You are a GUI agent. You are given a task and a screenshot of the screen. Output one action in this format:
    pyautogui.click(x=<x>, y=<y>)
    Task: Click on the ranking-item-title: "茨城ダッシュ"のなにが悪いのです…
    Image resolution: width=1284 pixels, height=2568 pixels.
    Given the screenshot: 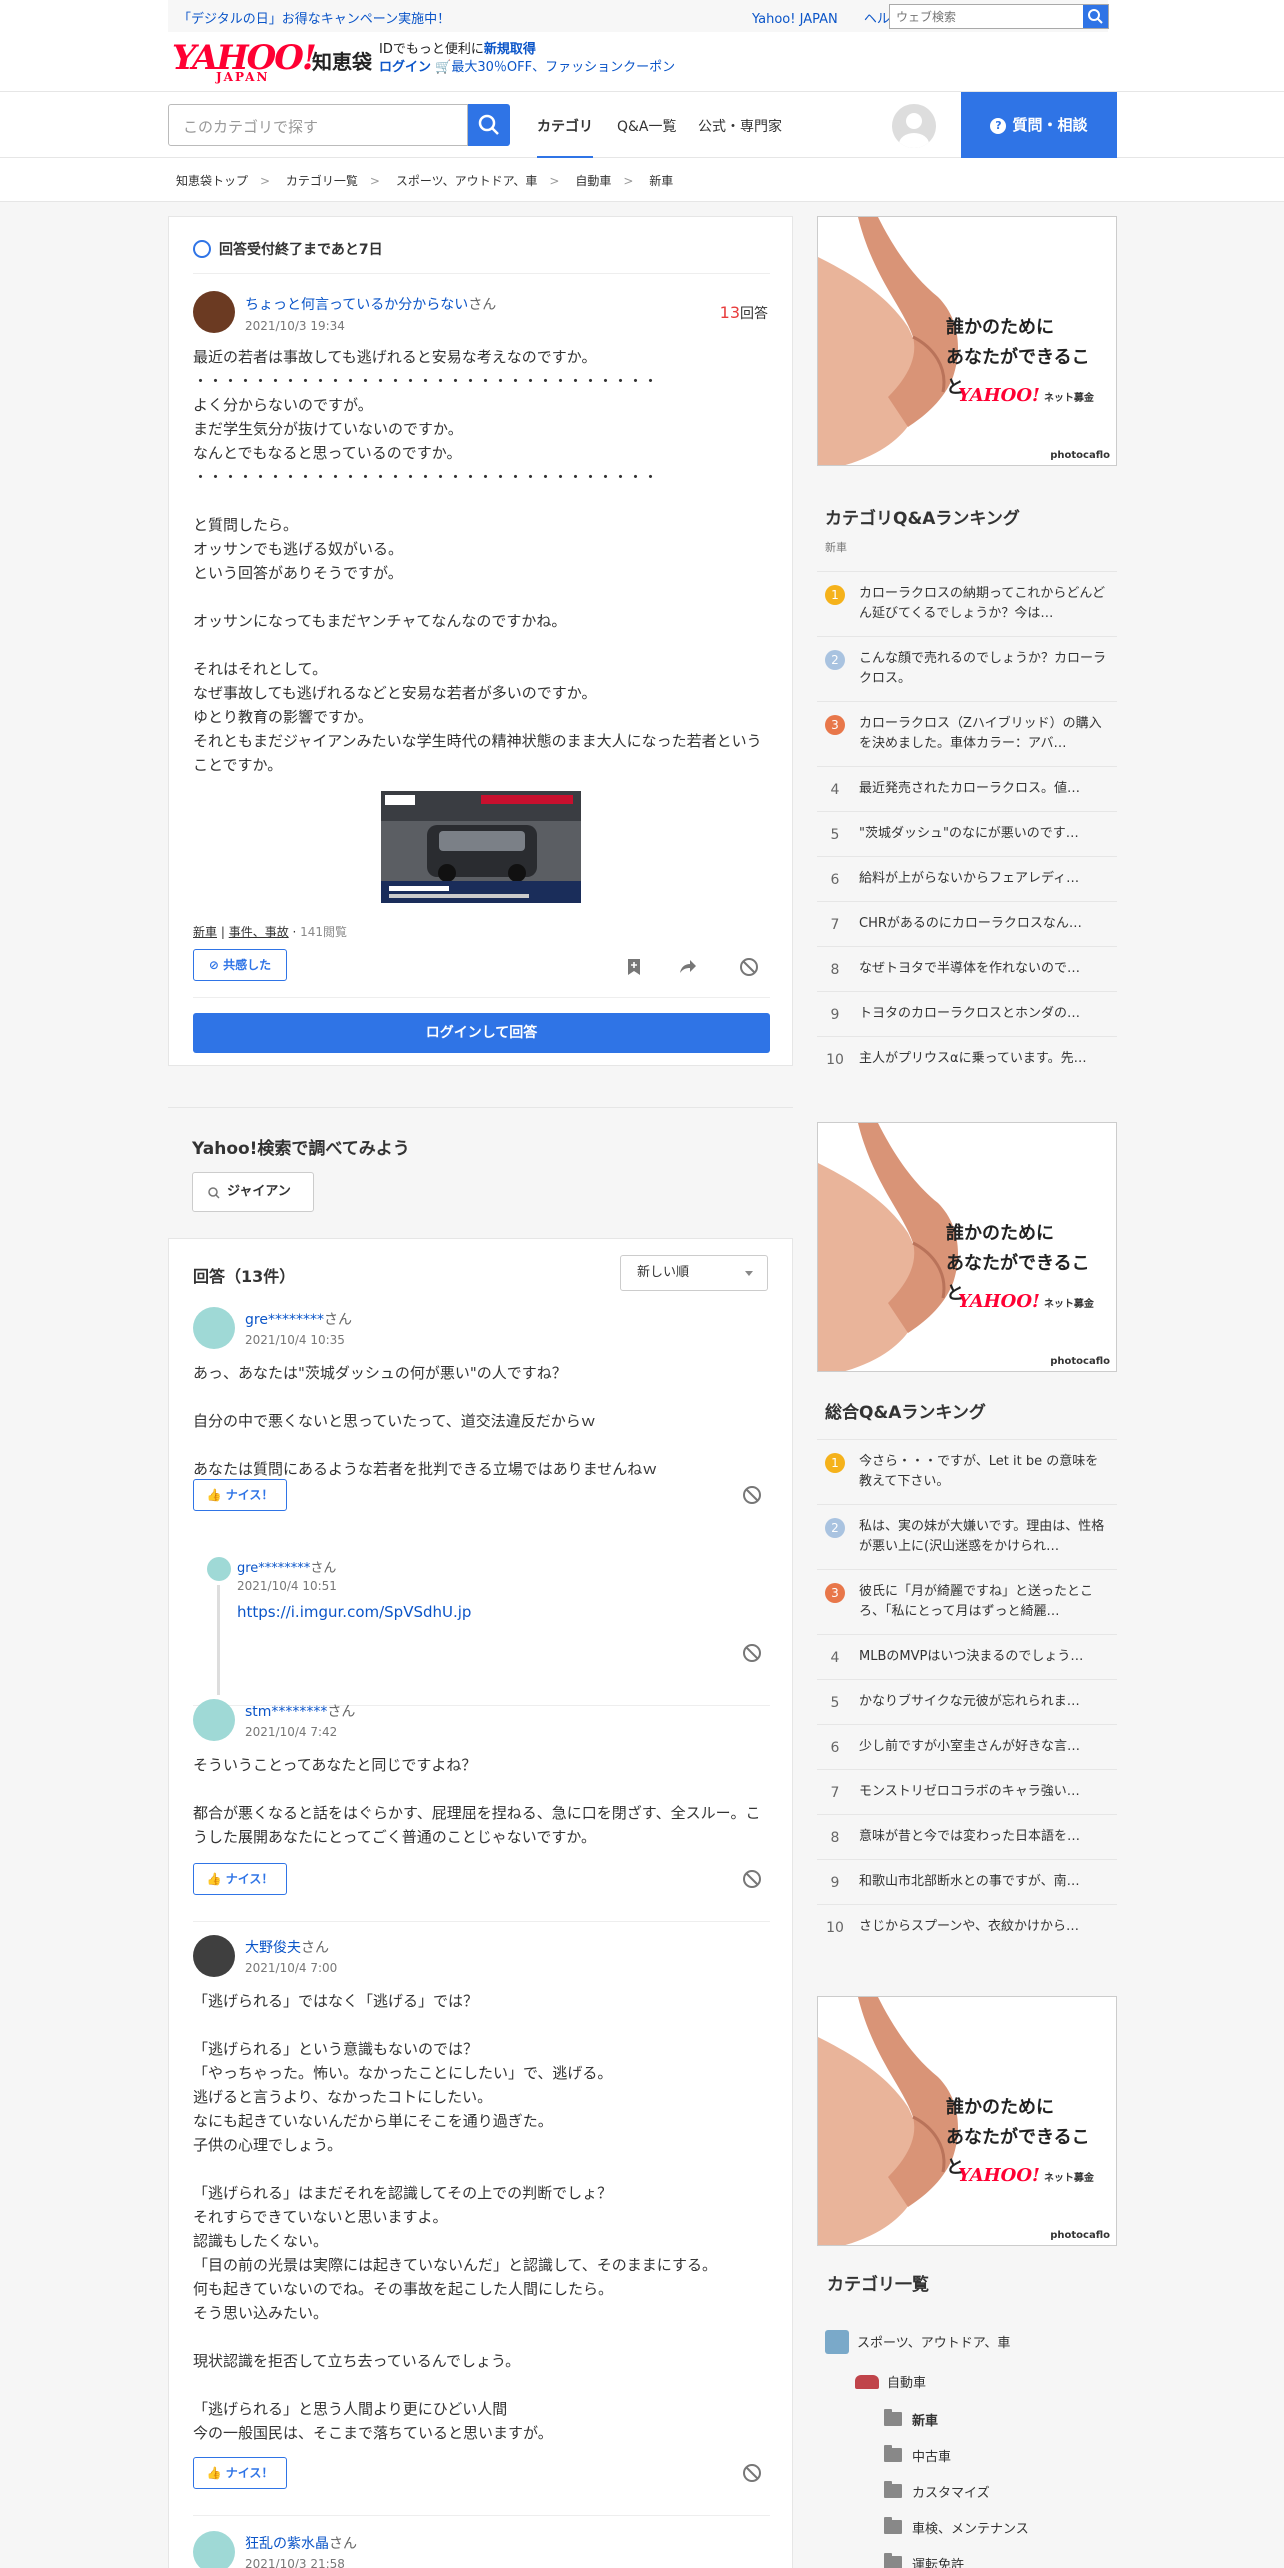 What is the action you would take?
    pyautogui.click(x=969, y=833)
    